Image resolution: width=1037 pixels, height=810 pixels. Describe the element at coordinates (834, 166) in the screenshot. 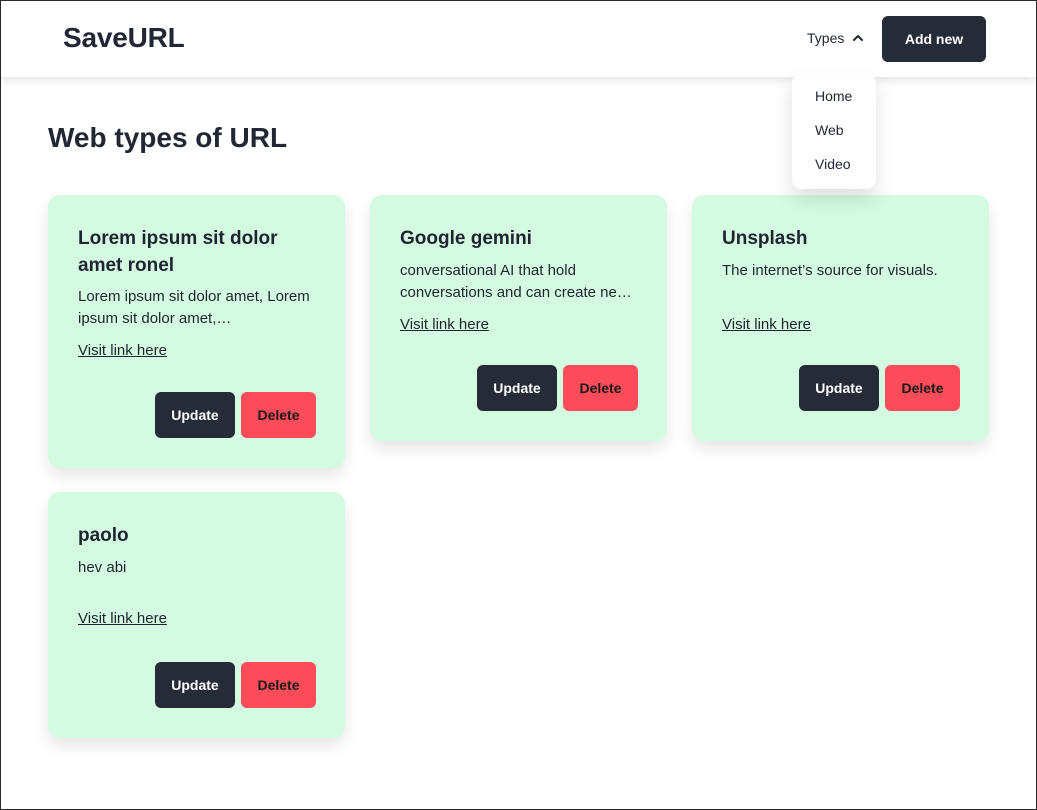

I see `dropdown-item-video: Video` at that location.